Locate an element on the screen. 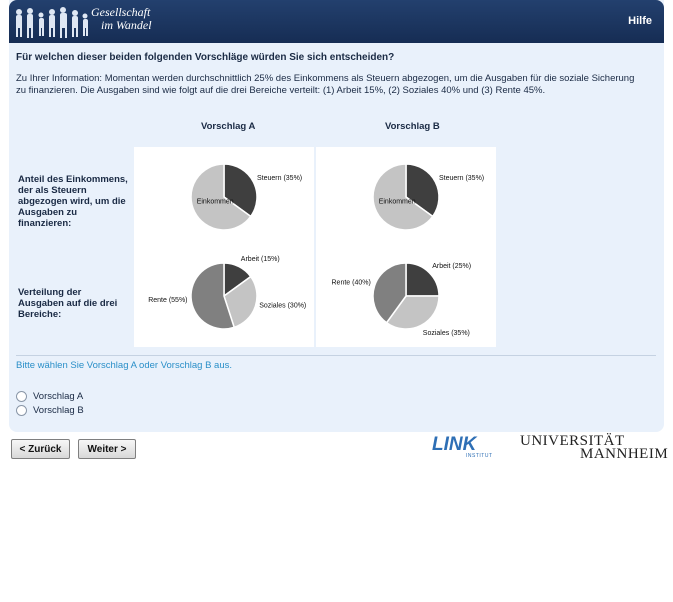  pie-a-distribution: Arbeit (15%) Soziales (30%) Rente (55%) is located at coordinates (227, 293).